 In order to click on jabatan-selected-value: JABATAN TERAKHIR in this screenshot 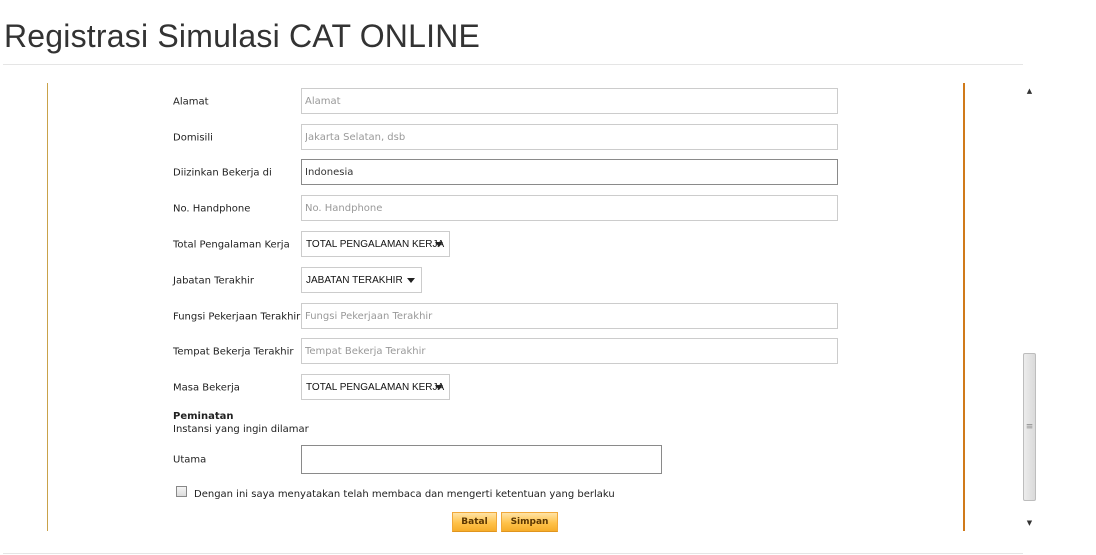, I will do `click(354, 280)`.